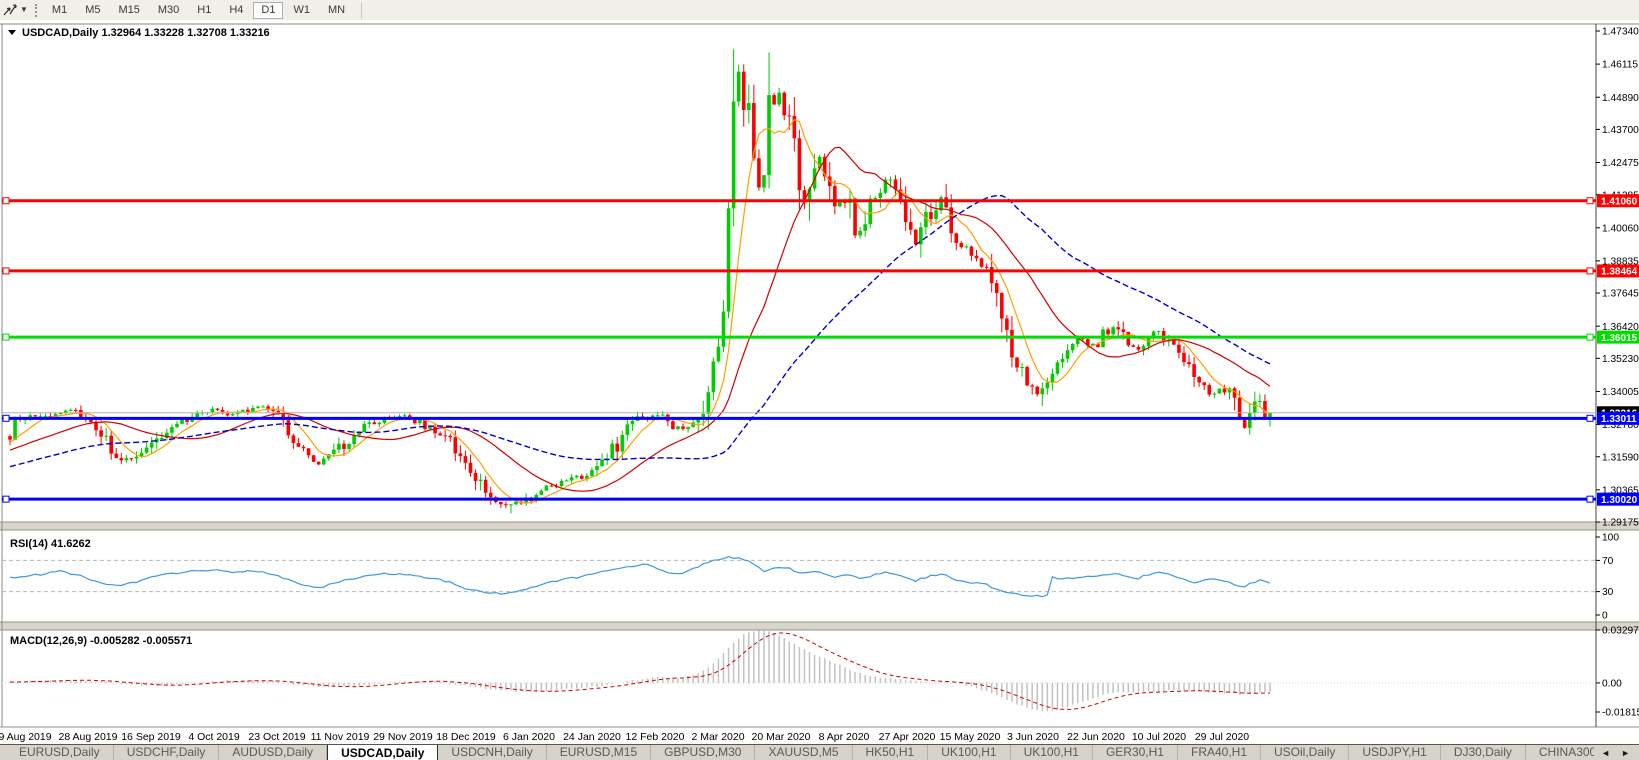 This screenshot has width=1639, height=760. I want to click on date-label: 9 Aug 2019, so click(26, 737).